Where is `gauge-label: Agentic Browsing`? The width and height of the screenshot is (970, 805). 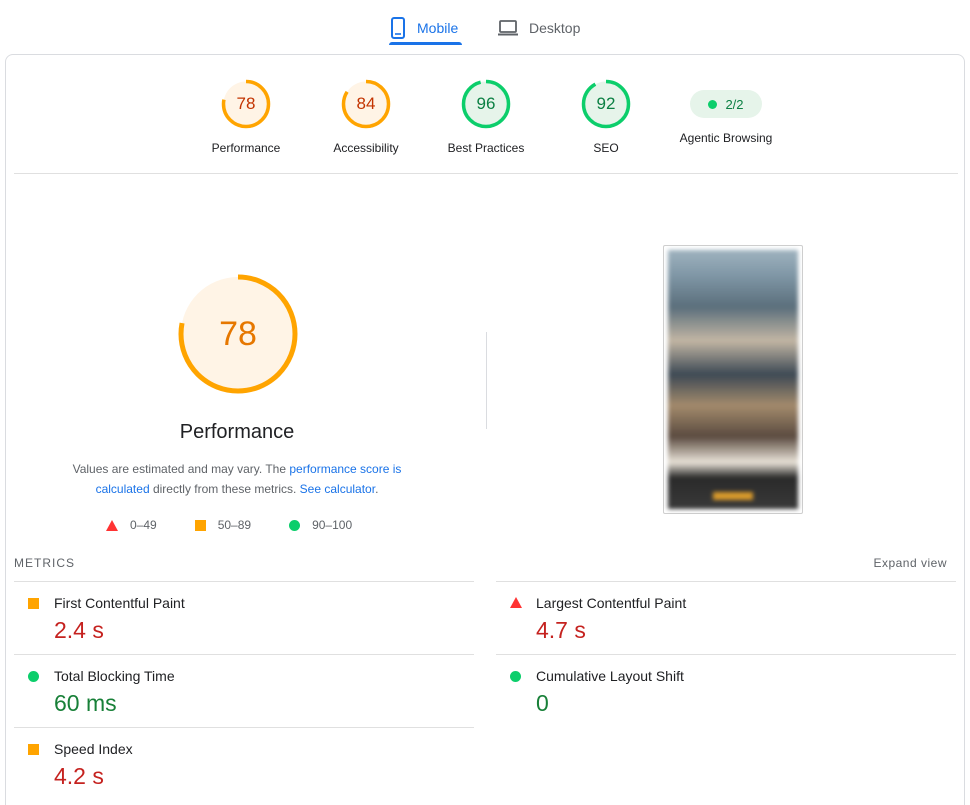
gauge-label: Agentic Browsing is located at coordinates (726, 138).